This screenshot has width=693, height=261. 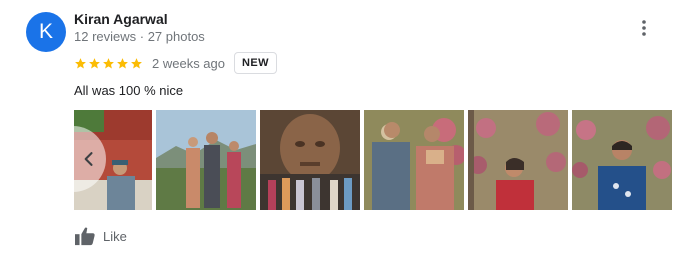 I want to click on star-rating, so click(x=108, y=63).